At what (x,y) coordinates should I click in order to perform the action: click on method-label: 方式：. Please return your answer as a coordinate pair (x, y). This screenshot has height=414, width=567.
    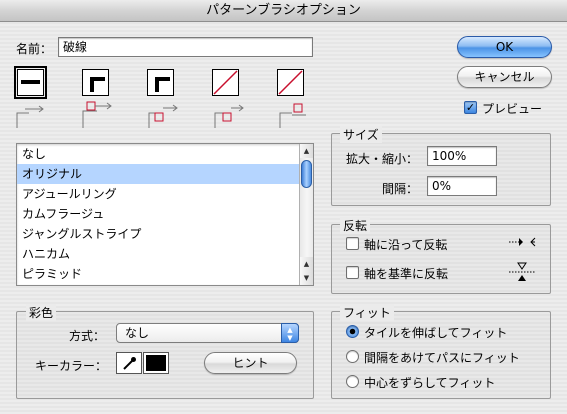
    Looking at the image, I should click on (87, 336).